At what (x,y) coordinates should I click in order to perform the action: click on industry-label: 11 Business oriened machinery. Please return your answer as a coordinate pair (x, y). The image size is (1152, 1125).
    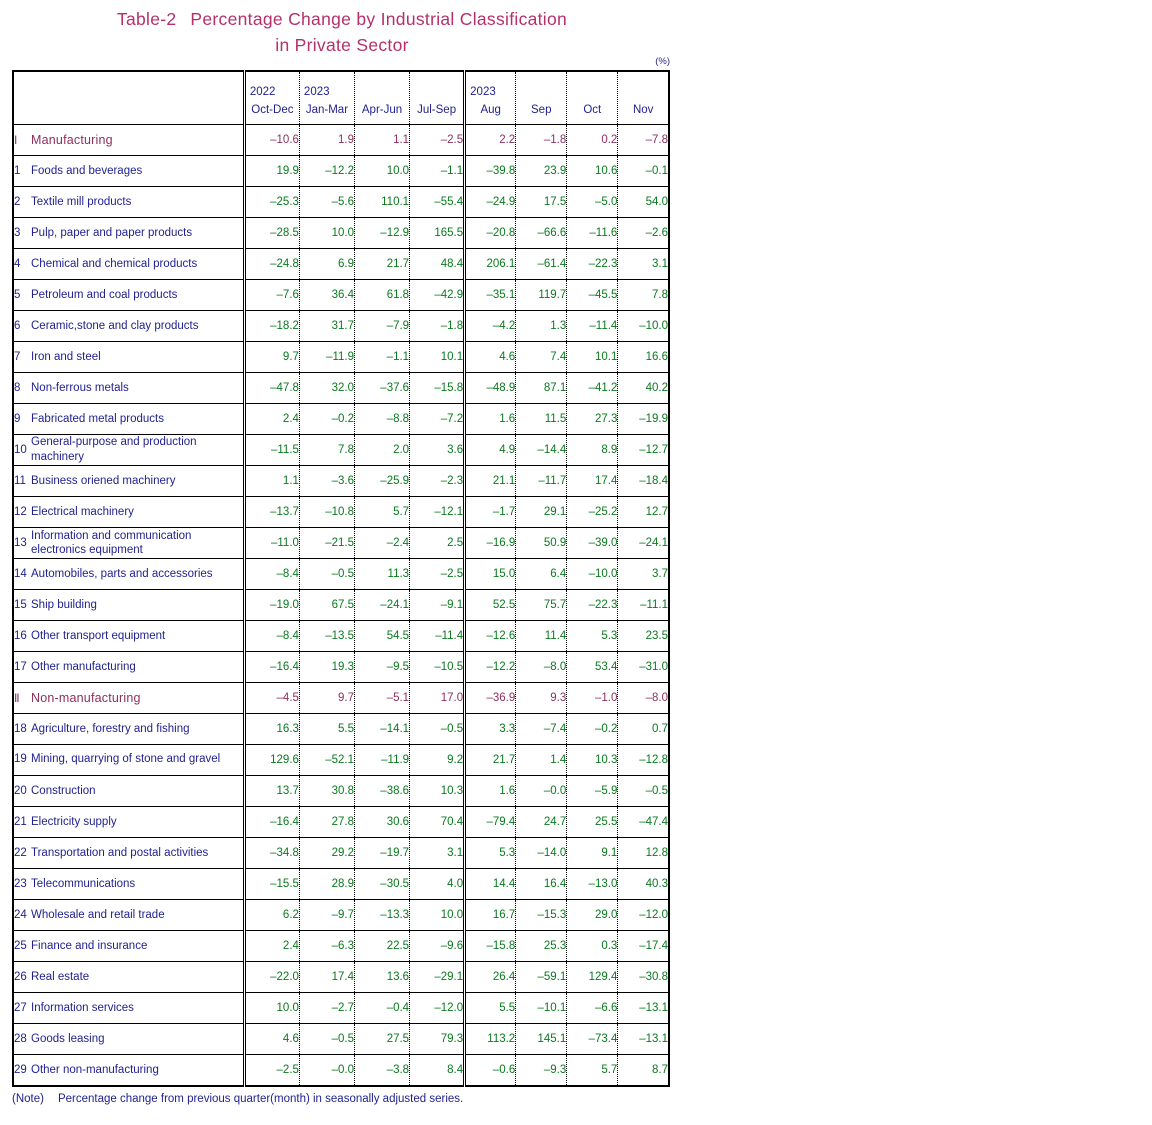
    Looking at the image, I should click on (129, 481).